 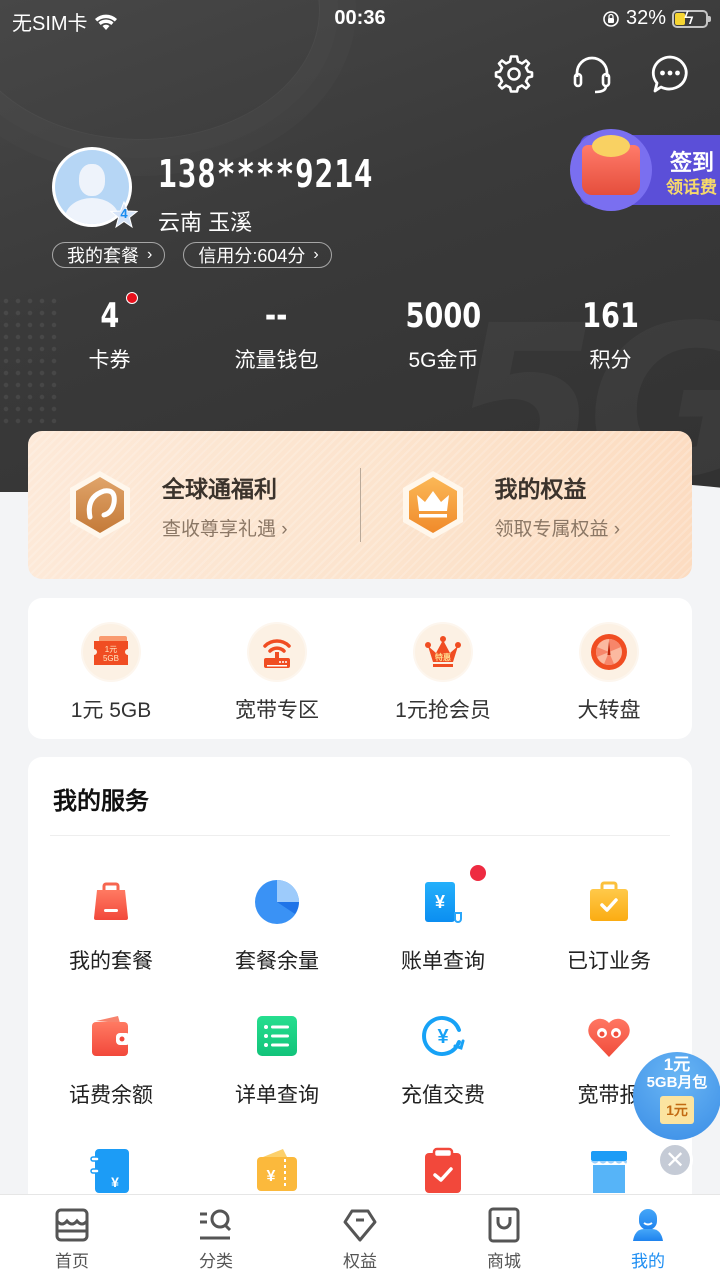 I want to click on tab-home: 首页, so click(x=72, y=1237).